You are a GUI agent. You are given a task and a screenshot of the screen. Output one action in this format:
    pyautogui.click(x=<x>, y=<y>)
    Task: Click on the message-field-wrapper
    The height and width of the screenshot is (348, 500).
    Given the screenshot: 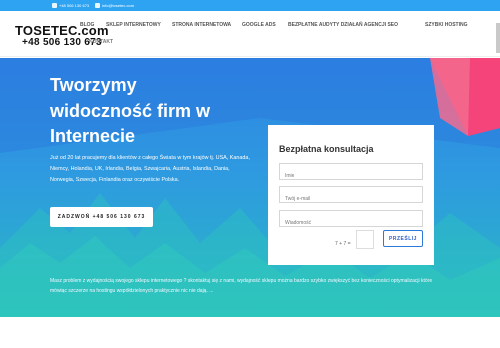 What is the action you would take?
    pyautogui.click(x=351, y=220)
    